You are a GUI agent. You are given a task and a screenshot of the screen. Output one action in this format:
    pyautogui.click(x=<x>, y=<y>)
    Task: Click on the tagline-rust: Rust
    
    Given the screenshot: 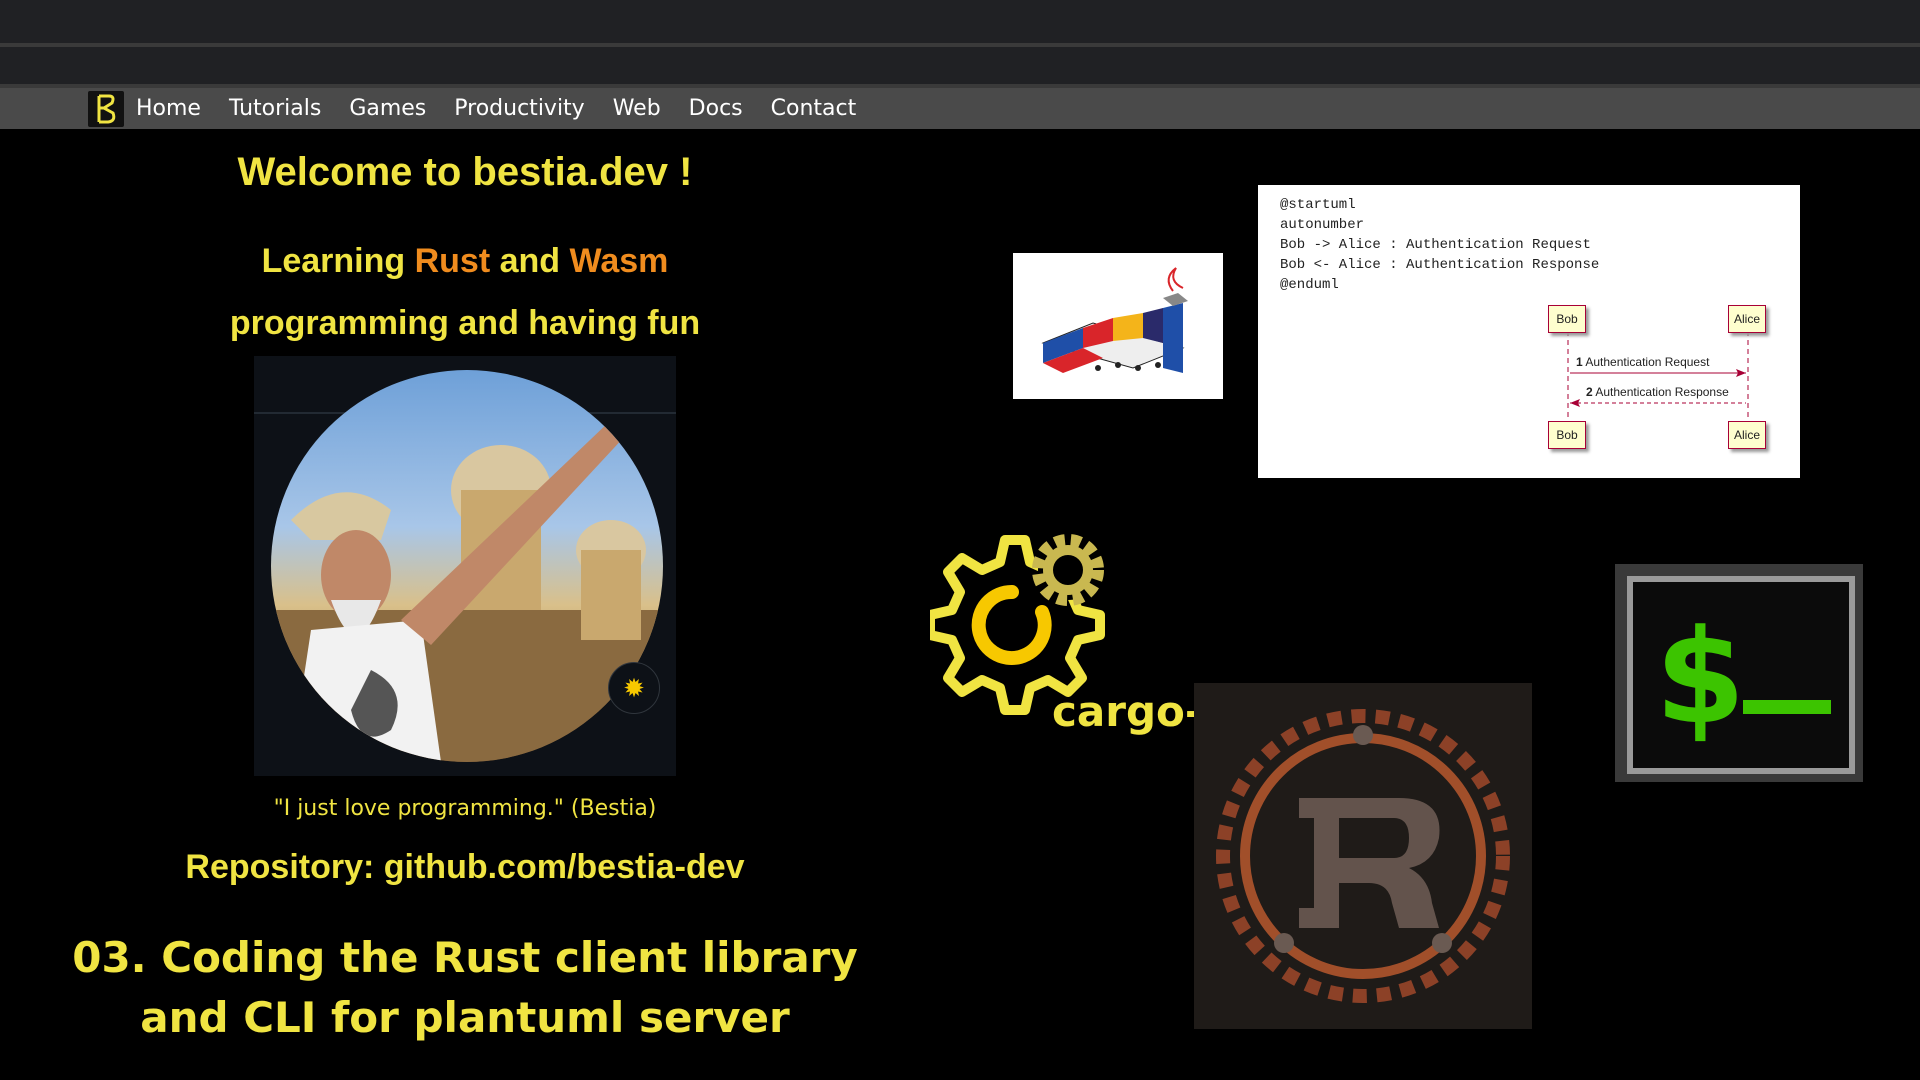 What is the action you would take?
    pyautogui.click(x=452, y=261)
    